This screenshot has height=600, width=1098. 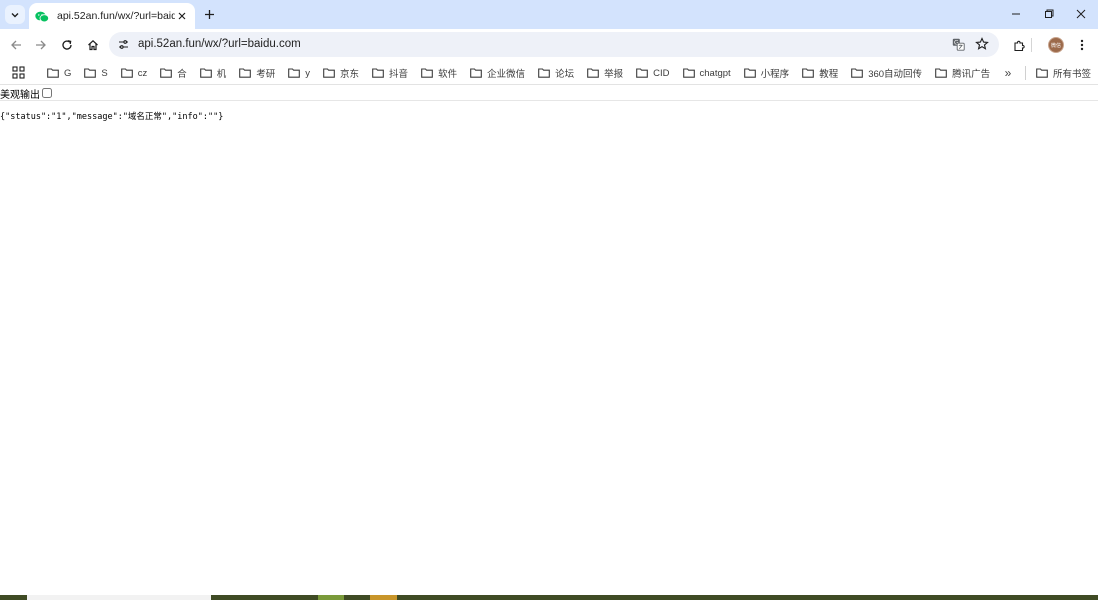 I want to click on more-vertical-icon, so click(x=1082, y=45).